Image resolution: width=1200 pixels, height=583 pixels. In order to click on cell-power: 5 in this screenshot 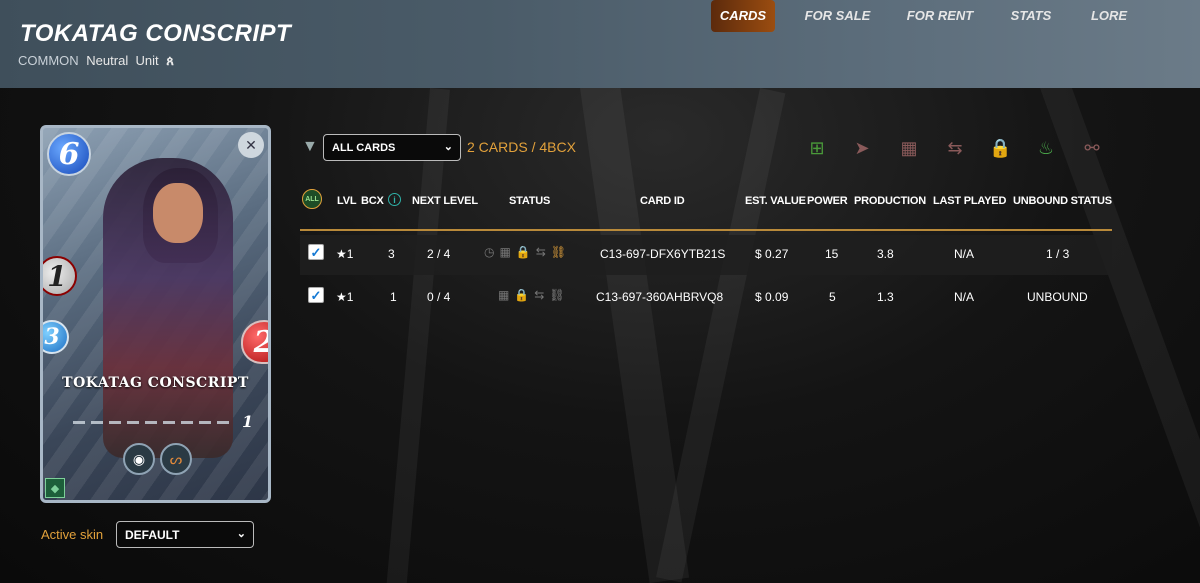, I will do `click(832, 297)`.